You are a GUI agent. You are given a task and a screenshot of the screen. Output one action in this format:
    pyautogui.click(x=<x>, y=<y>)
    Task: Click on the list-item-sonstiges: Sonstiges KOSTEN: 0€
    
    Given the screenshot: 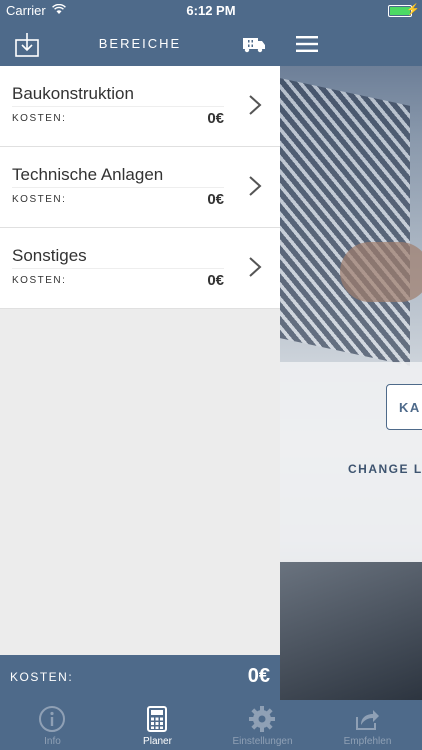 What is the action you would take?
    pyautogui.click(x=140, y=268)
    